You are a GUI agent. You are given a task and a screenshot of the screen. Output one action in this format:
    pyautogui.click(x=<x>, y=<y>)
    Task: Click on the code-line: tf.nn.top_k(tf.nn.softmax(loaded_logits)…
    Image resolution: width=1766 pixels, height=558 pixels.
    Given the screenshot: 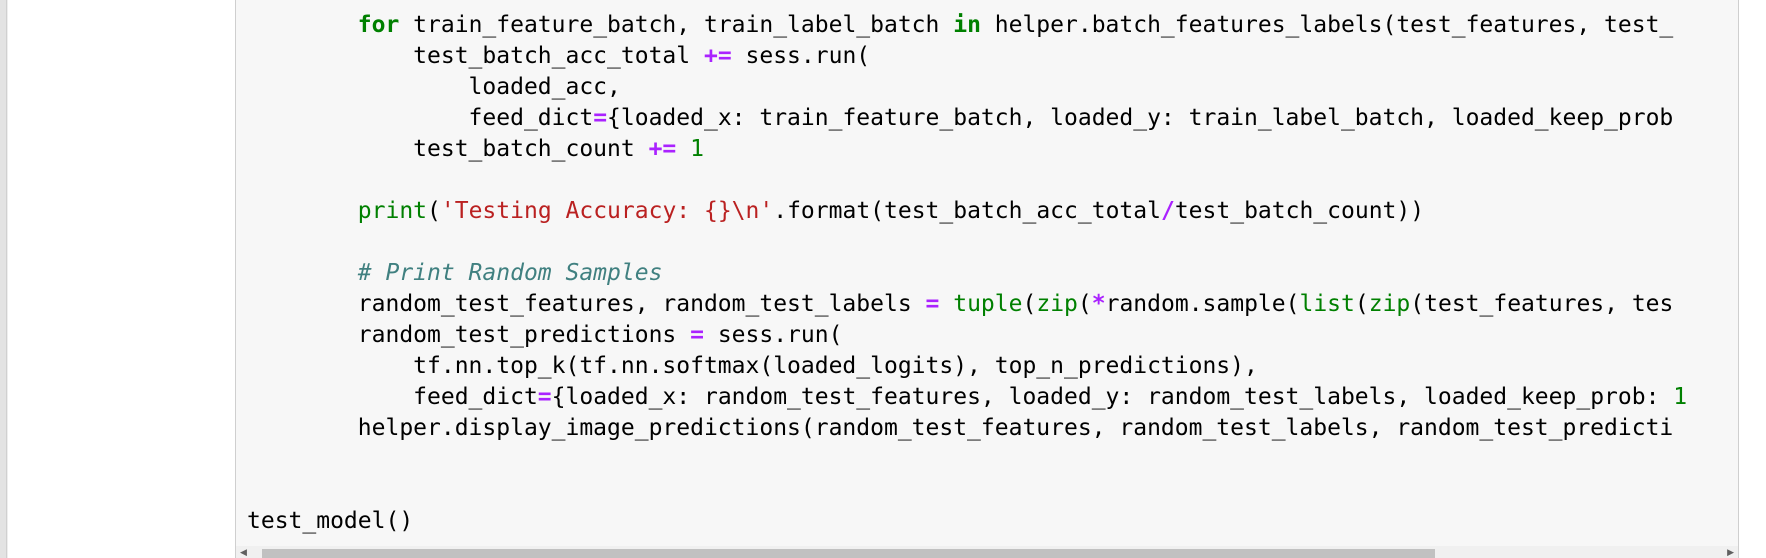 What is the action you would take?
    pyautogui.click(x=967, y=366)
    